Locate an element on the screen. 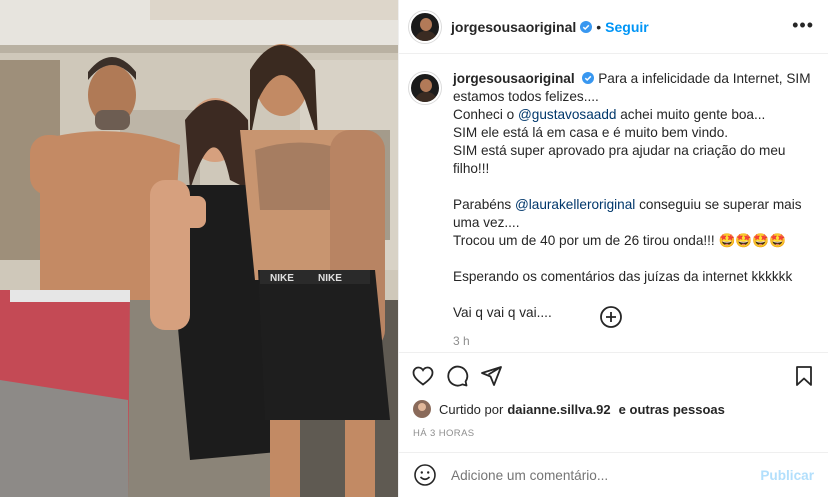  post-header: jorgesousaoriginal • Seguir ••• is located at coordinates (613, 27).